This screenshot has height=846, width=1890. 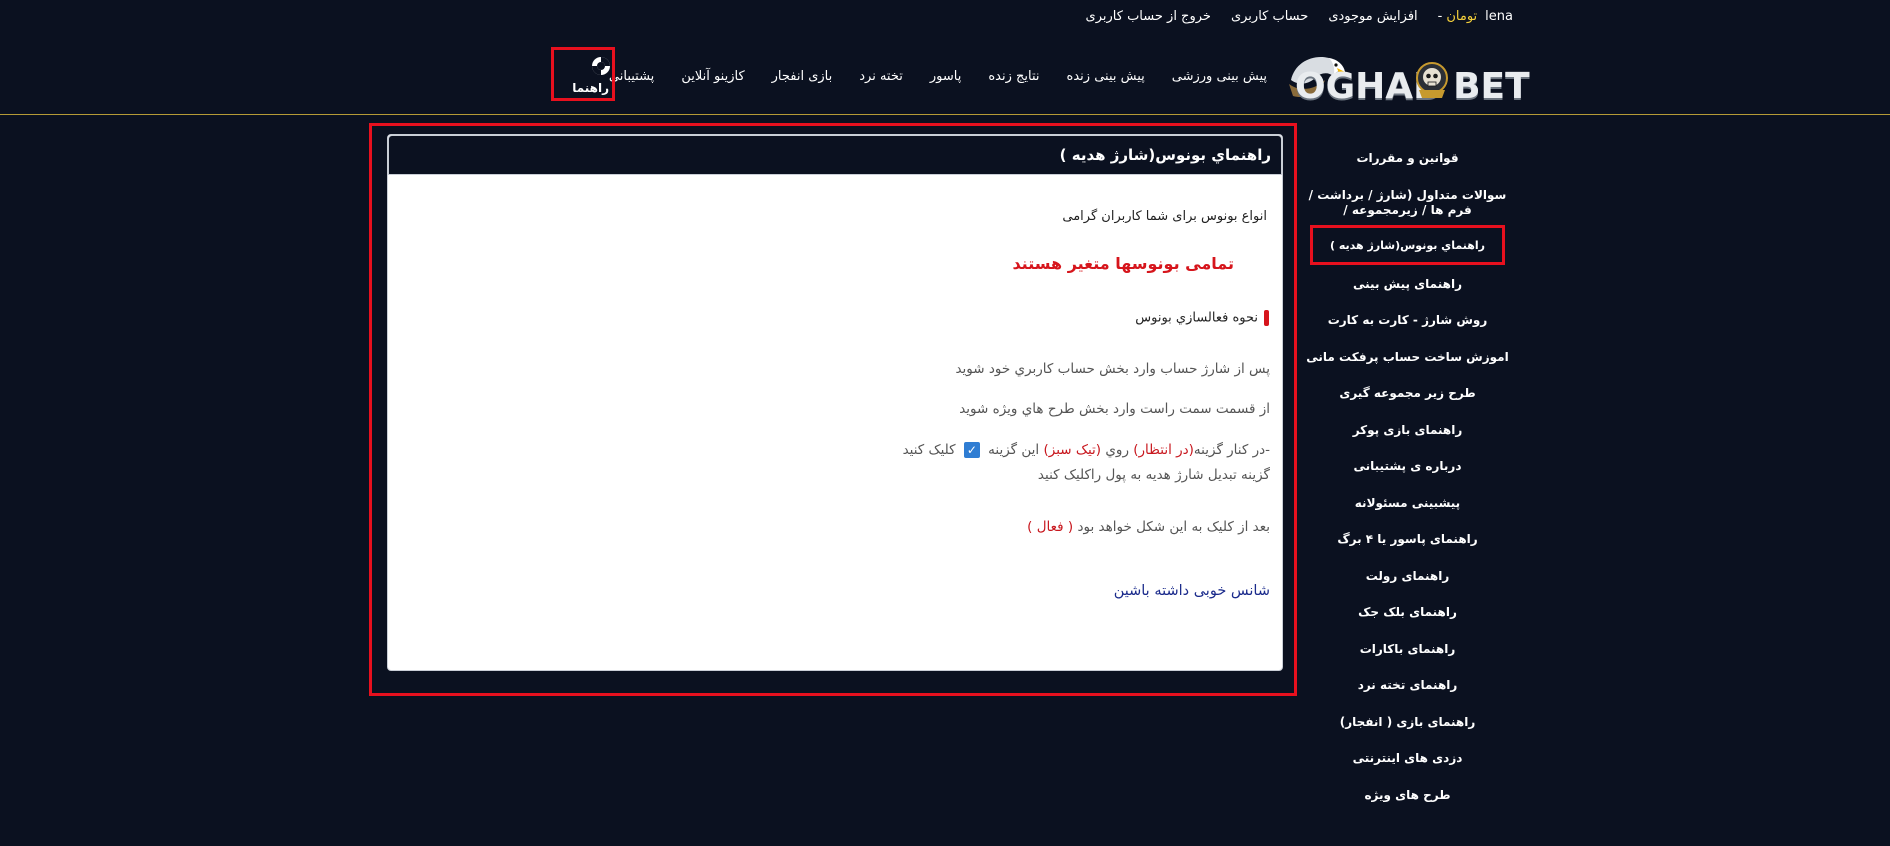 What do you see at coordinates (1499, 16) in the screenshot?
I see `username: lena` at bounding box center [1499, 16].